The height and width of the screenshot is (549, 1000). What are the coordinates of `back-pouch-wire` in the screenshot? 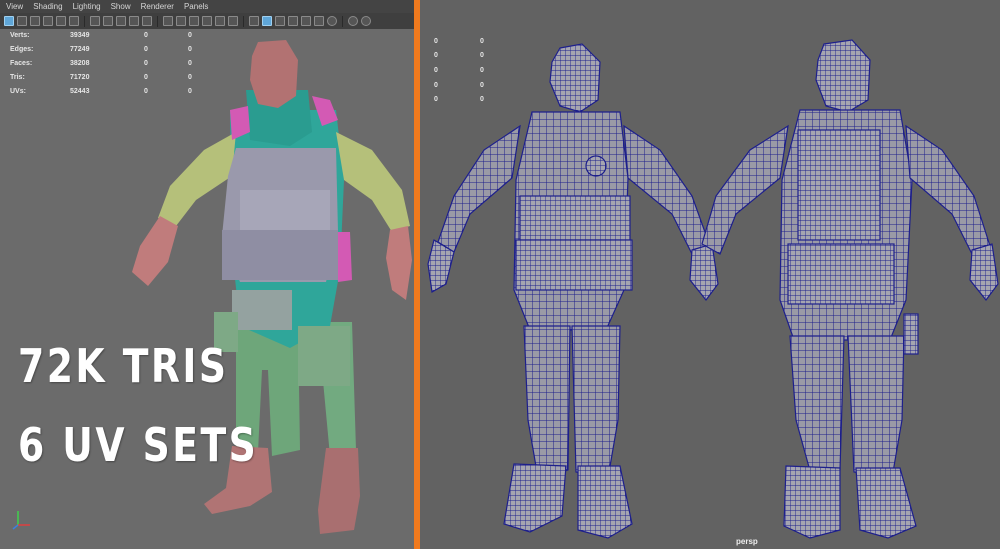 It's located at (841, 274).